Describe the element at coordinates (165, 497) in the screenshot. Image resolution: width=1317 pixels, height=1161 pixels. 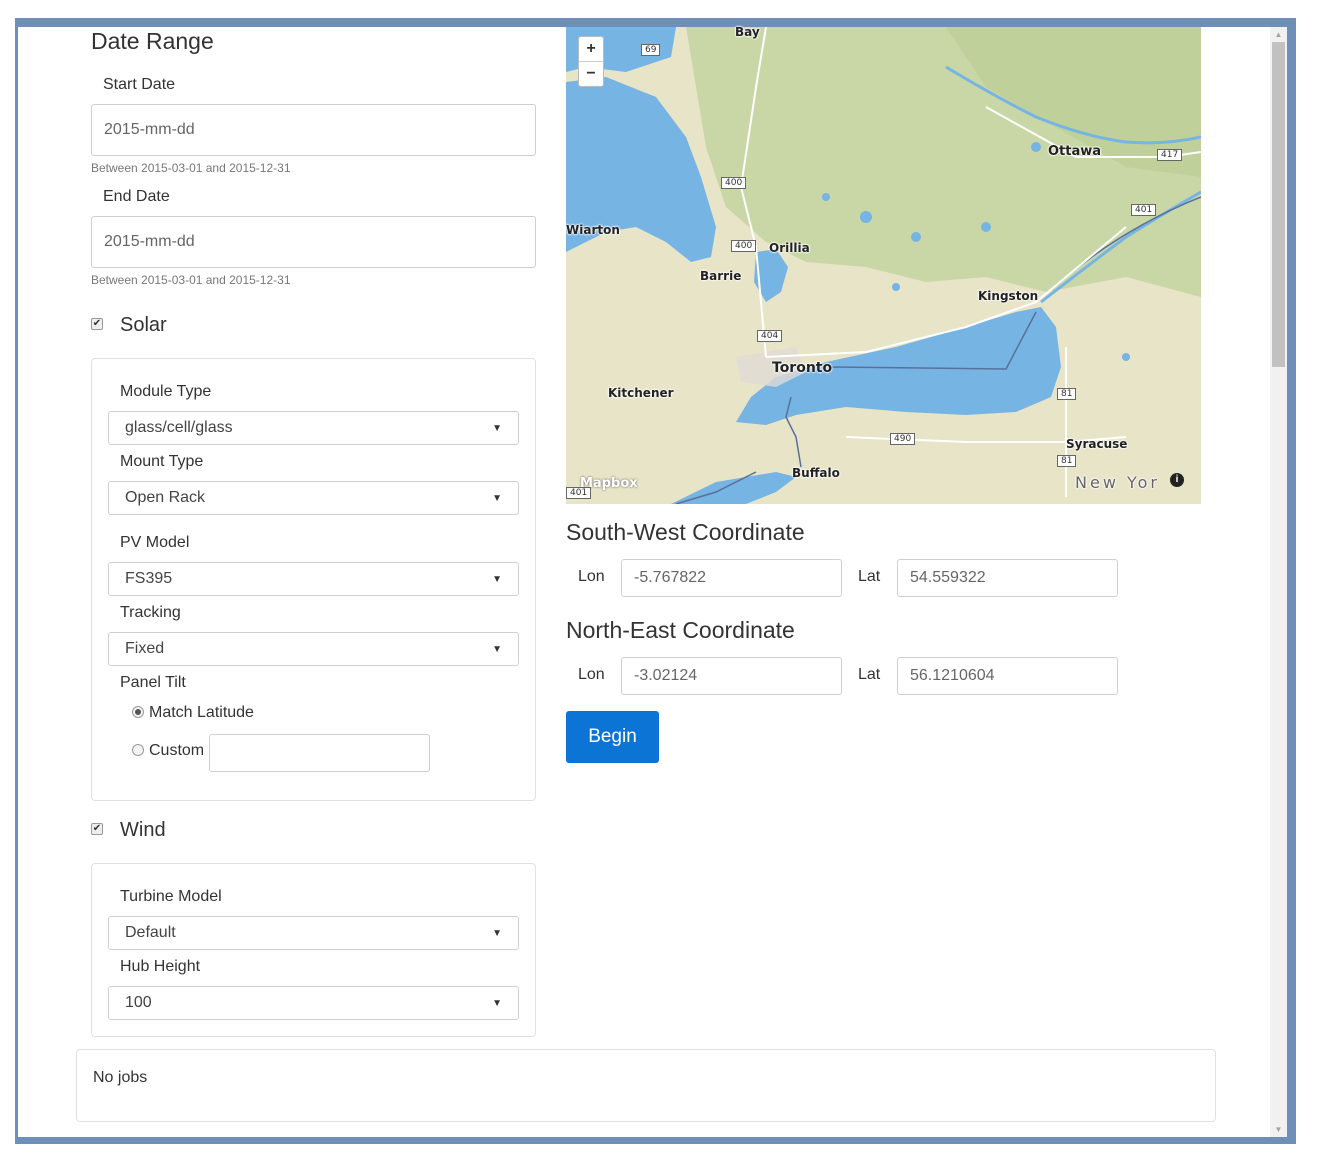
I see `mount-type-value: Open Rack` at that location.